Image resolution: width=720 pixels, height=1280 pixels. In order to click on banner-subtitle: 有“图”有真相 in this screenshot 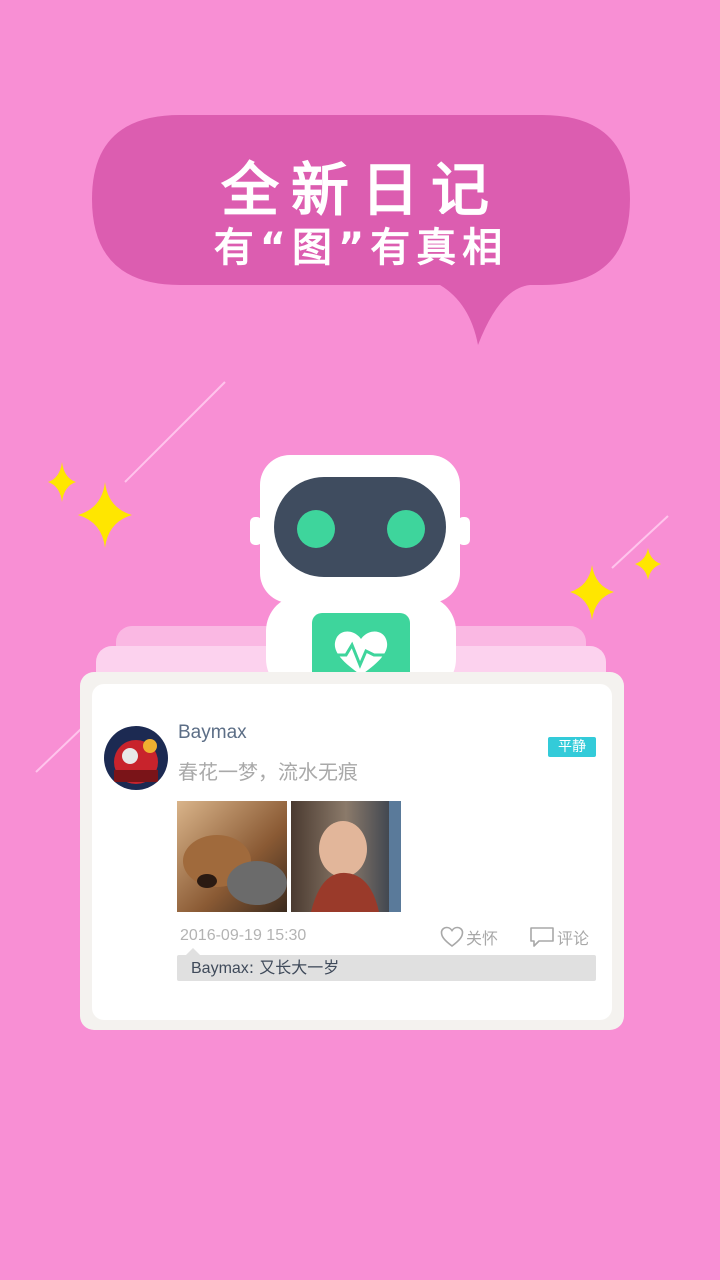, I will do `click(361, 248)`.